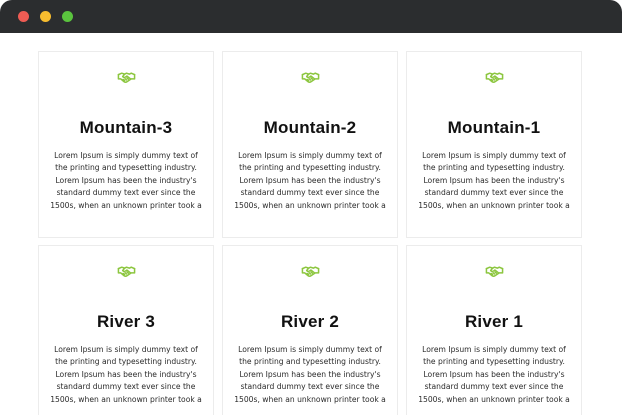 This screenshot has height=415, width=622. Describe the element at coordinates (45, 16) in the screenshot. I see `minimize-window-button` at that location.